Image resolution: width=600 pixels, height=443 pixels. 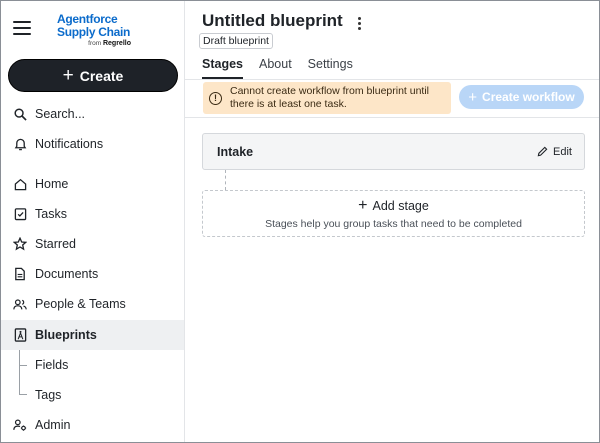 I want to click on sidebar-item-label: Admin, so click(x=53, y=425).